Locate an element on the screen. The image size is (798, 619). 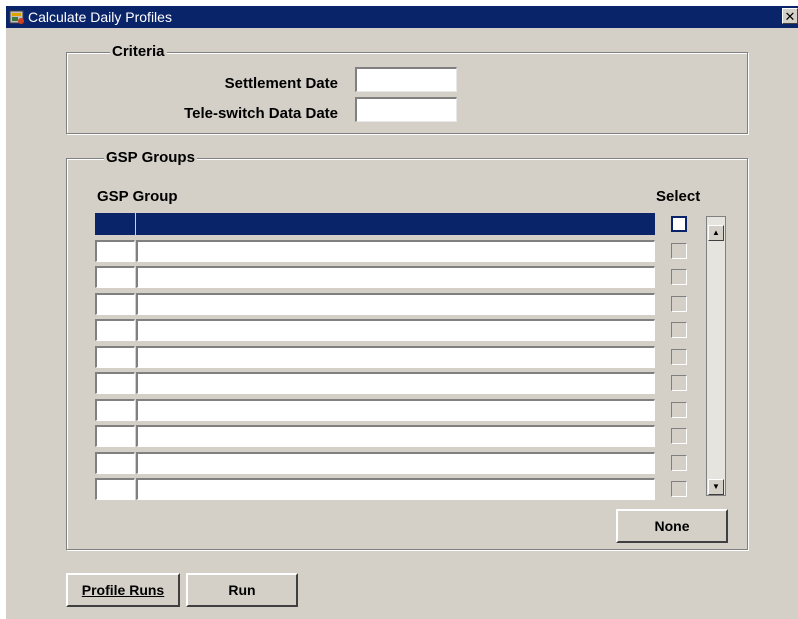
criteria-group-title: Criteria is located at coordinates (138, 51).